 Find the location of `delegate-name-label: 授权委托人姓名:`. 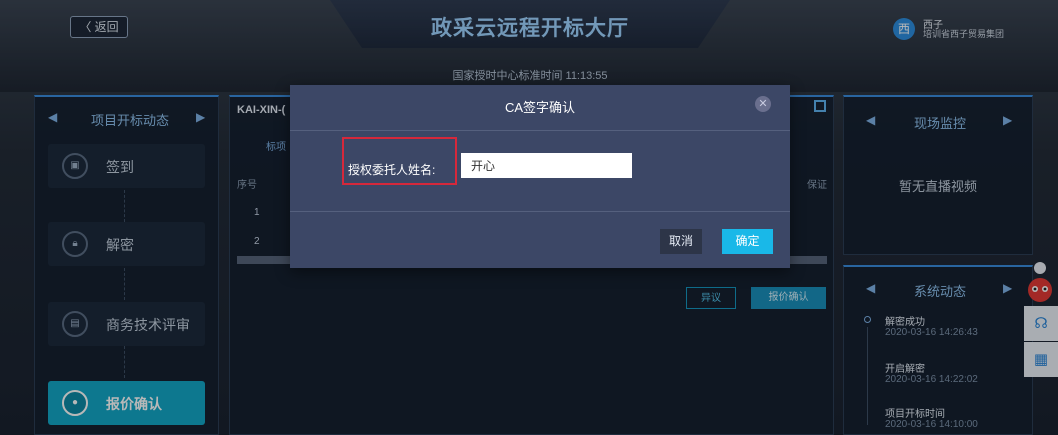

delegate-name-label: 授权委托人姓名: is located at coordinates (392, 170).